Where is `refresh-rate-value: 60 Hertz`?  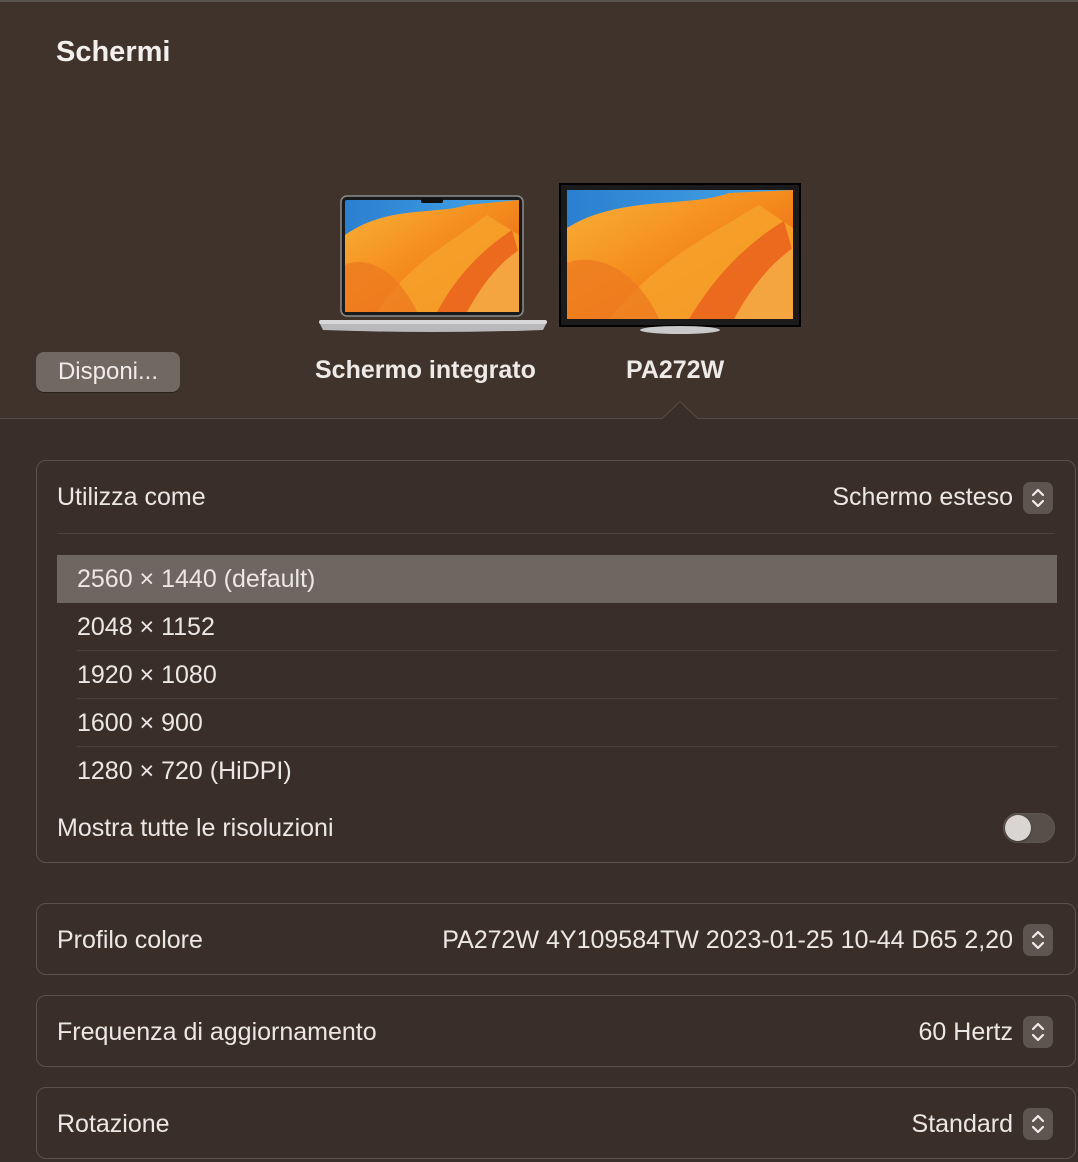 refresh-rate-value: 60 Hertz is located at coordinates (966, 1032).